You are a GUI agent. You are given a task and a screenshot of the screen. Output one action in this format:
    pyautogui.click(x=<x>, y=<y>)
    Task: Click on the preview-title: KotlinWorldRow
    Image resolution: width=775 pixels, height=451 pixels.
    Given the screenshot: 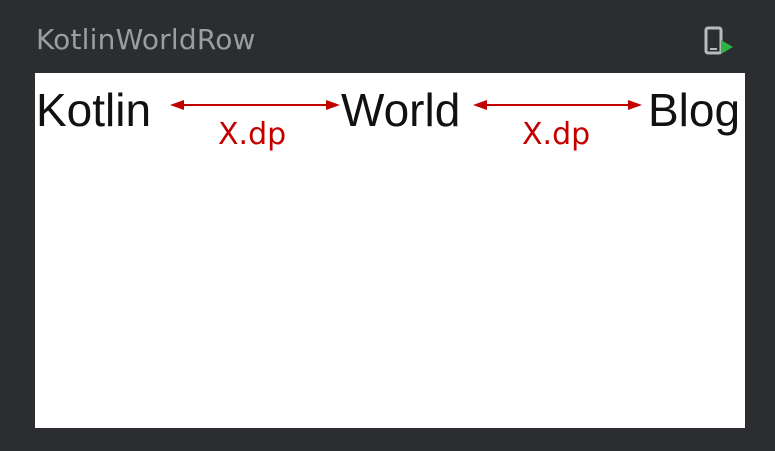 What is the action you would take?
    pyautogui.click(x=146, y=39)
    